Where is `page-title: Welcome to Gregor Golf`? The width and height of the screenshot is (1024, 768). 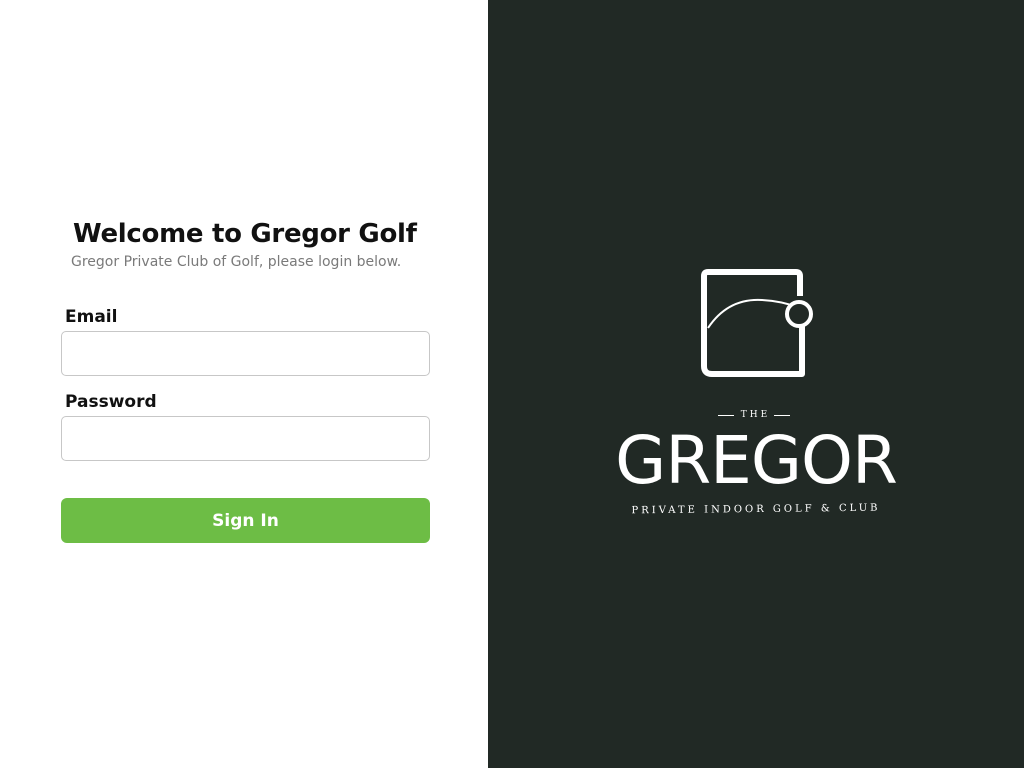
page-title: Welcome to Gregor Golf is located at coordinates (245, 234).